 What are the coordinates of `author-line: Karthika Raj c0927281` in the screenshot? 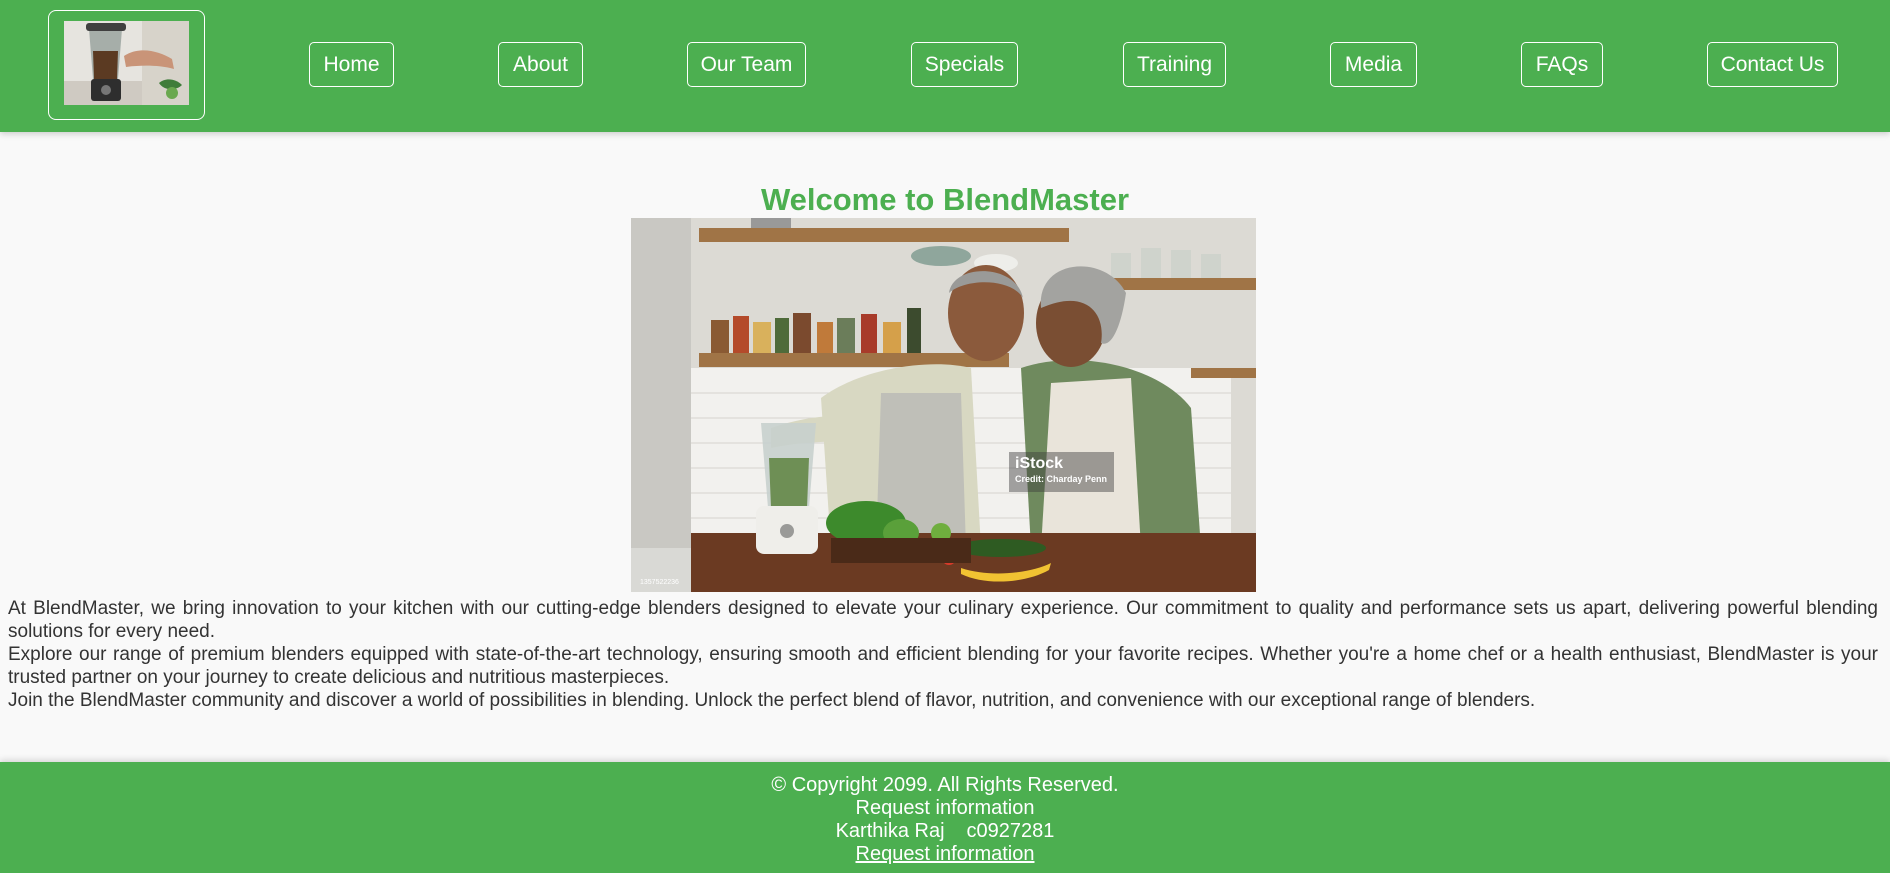 It's located at (945, 831).